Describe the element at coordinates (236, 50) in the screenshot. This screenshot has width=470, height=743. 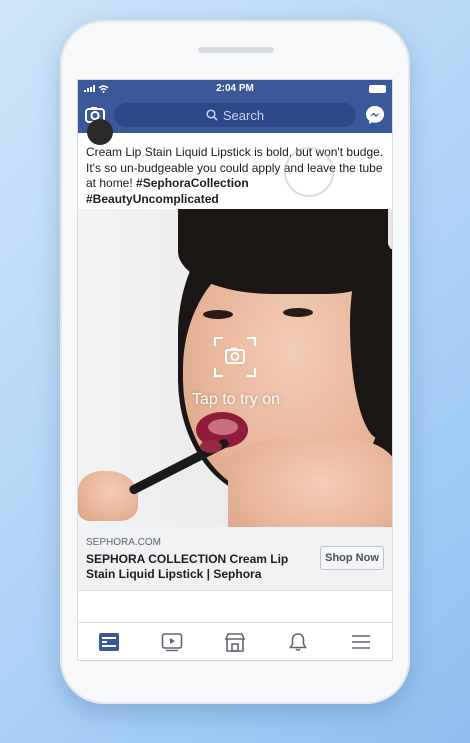
I see `phone-speaker` at that location.